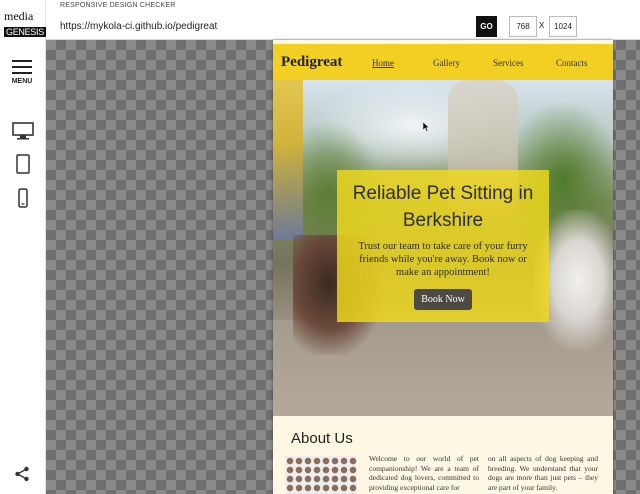 The width and height of the screenshot is (640, 494). What do you see at coordinates (446, 63) in the screenshot?
I see `nav-link-gallery: Gallery` at bounding box center [446, 63].